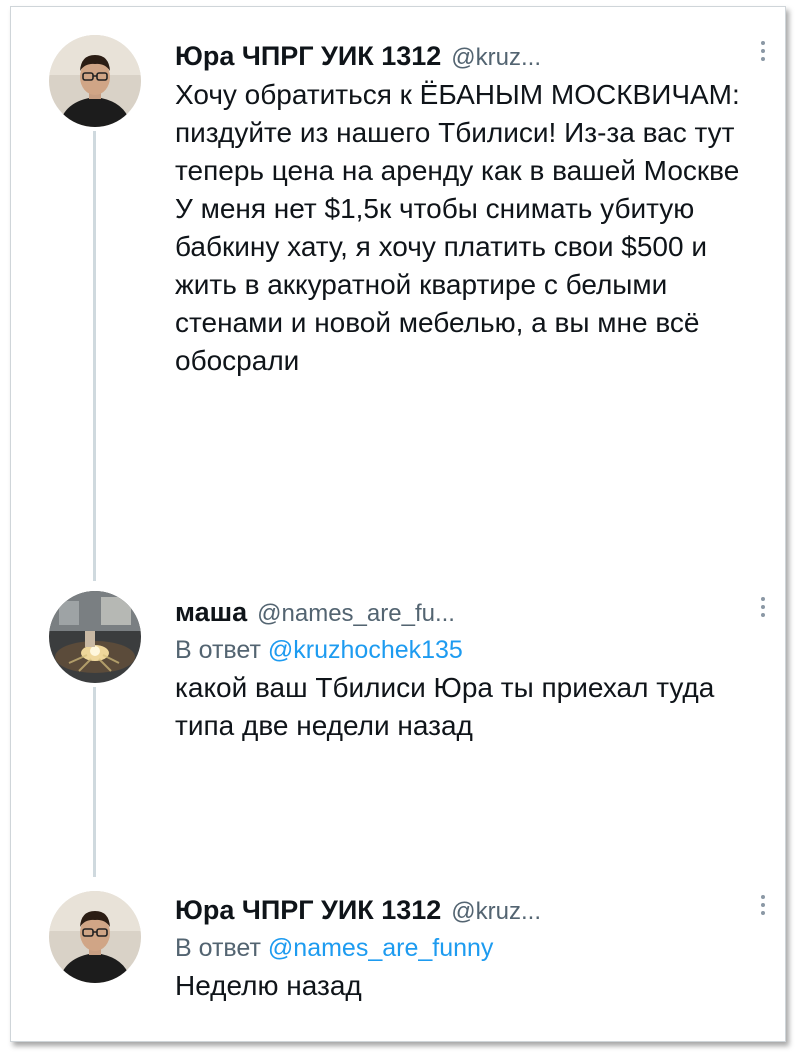 The height and width of the screenshot is (1053, 800). Describe the element at coordinates (365, 650) in the screenshot. I see `reply-mention-link: @kruzhochek135` at that location.